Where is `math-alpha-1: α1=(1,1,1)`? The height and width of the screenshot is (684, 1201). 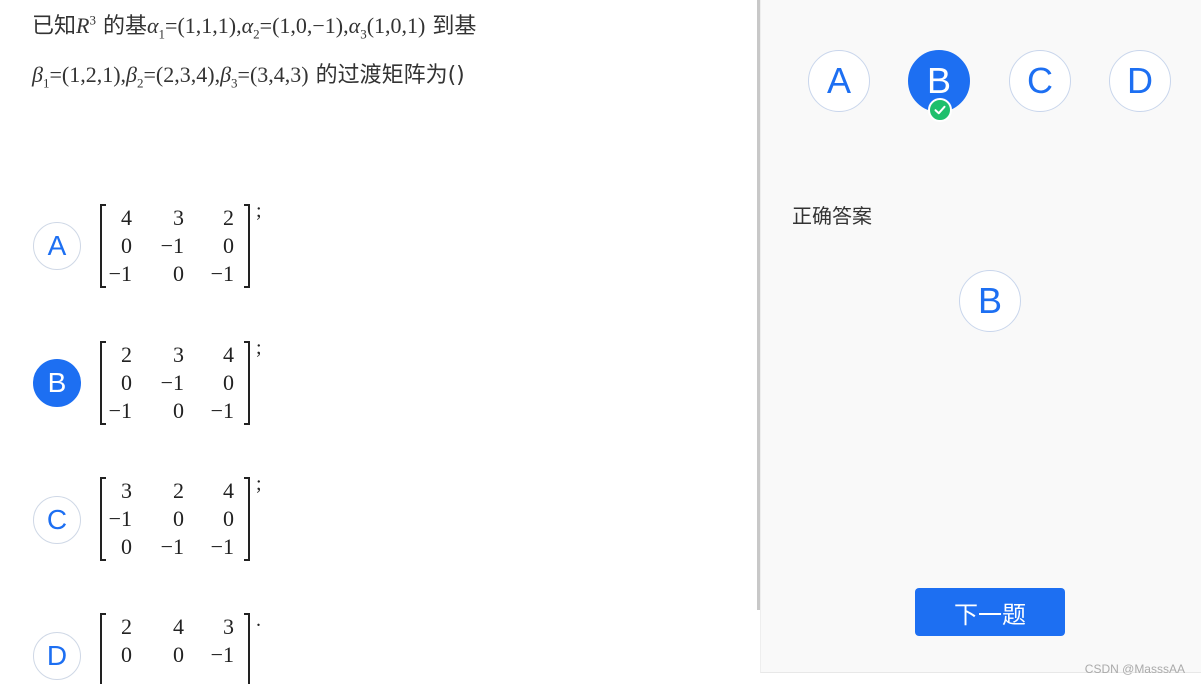
math-alpha-1: α1=(1,1,1) is located at coordinates (191, 27).